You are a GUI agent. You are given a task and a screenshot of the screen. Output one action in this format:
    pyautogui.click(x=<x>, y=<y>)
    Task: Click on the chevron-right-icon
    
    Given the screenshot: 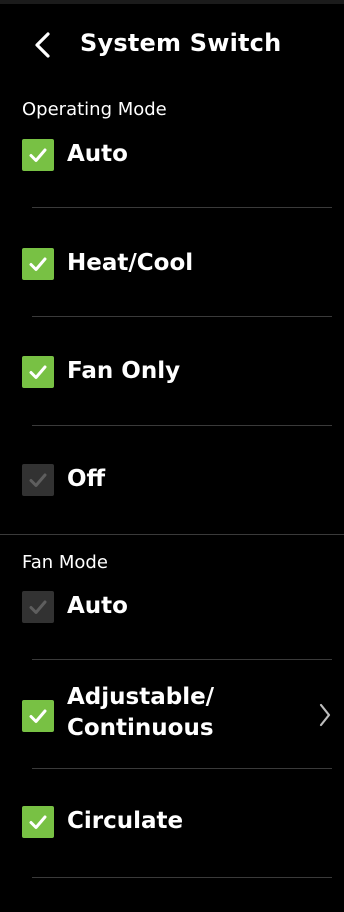 What is the action you would take?
    pyautogui.click(x=325, y=715)
    